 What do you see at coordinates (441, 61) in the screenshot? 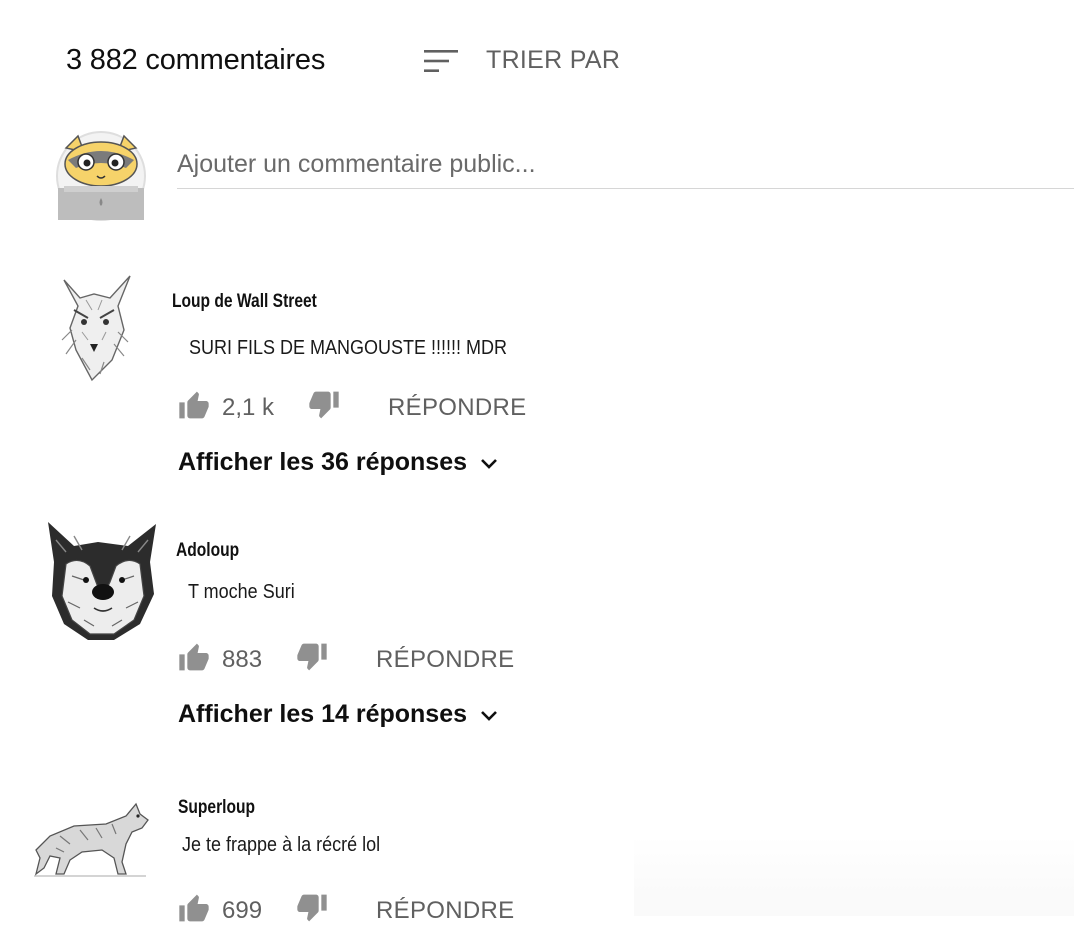
I see `sort-icon` at bounding box center [441, 61].